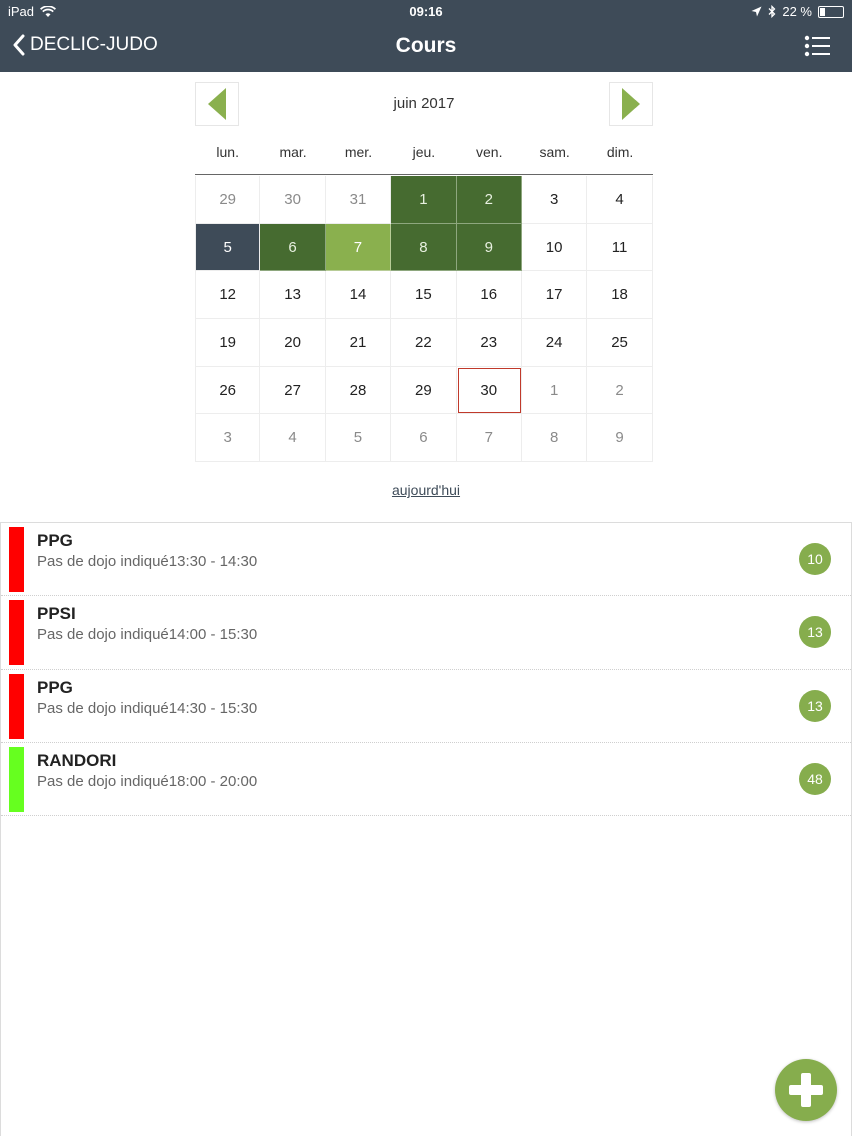 The image size is (852, 1136). I want to click on calendar-day: 27, so click(293, 390).